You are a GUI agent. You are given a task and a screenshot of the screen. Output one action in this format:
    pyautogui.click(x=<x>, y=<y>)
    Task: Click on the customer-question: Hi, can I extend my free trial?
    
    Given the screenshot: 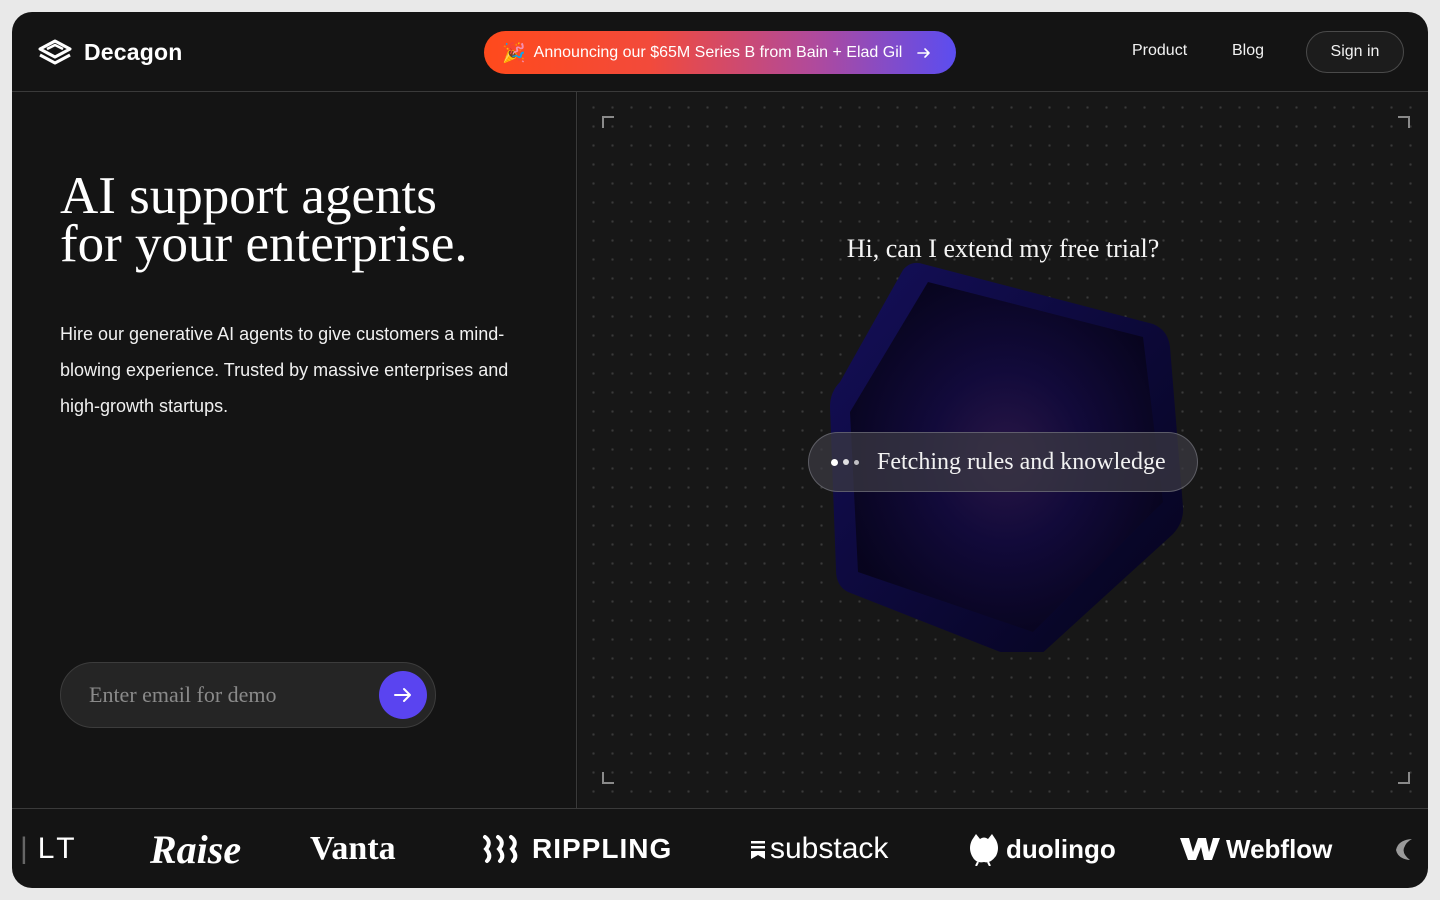 What is the action you would take?
    pyautogui.click(x=1003, y=248)
    